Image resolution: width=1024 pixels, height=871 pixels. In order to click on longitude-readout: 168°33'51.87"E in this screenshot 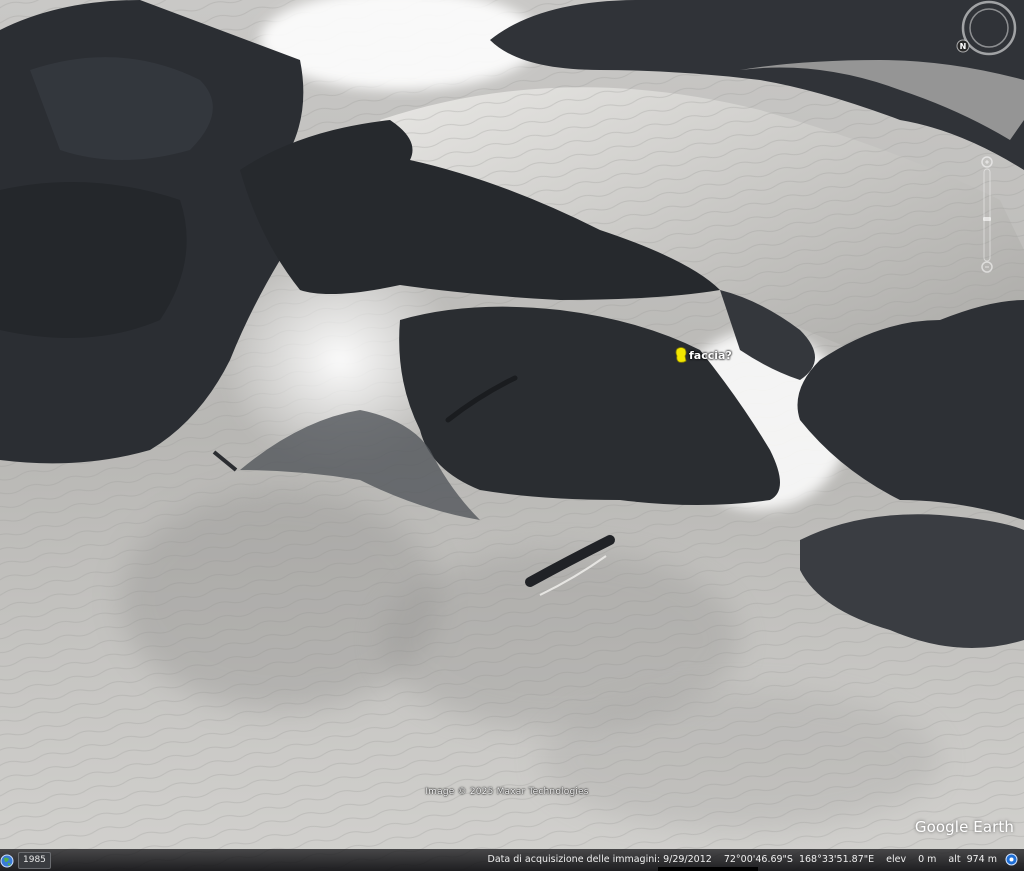, I will do `click(836, 859)`.